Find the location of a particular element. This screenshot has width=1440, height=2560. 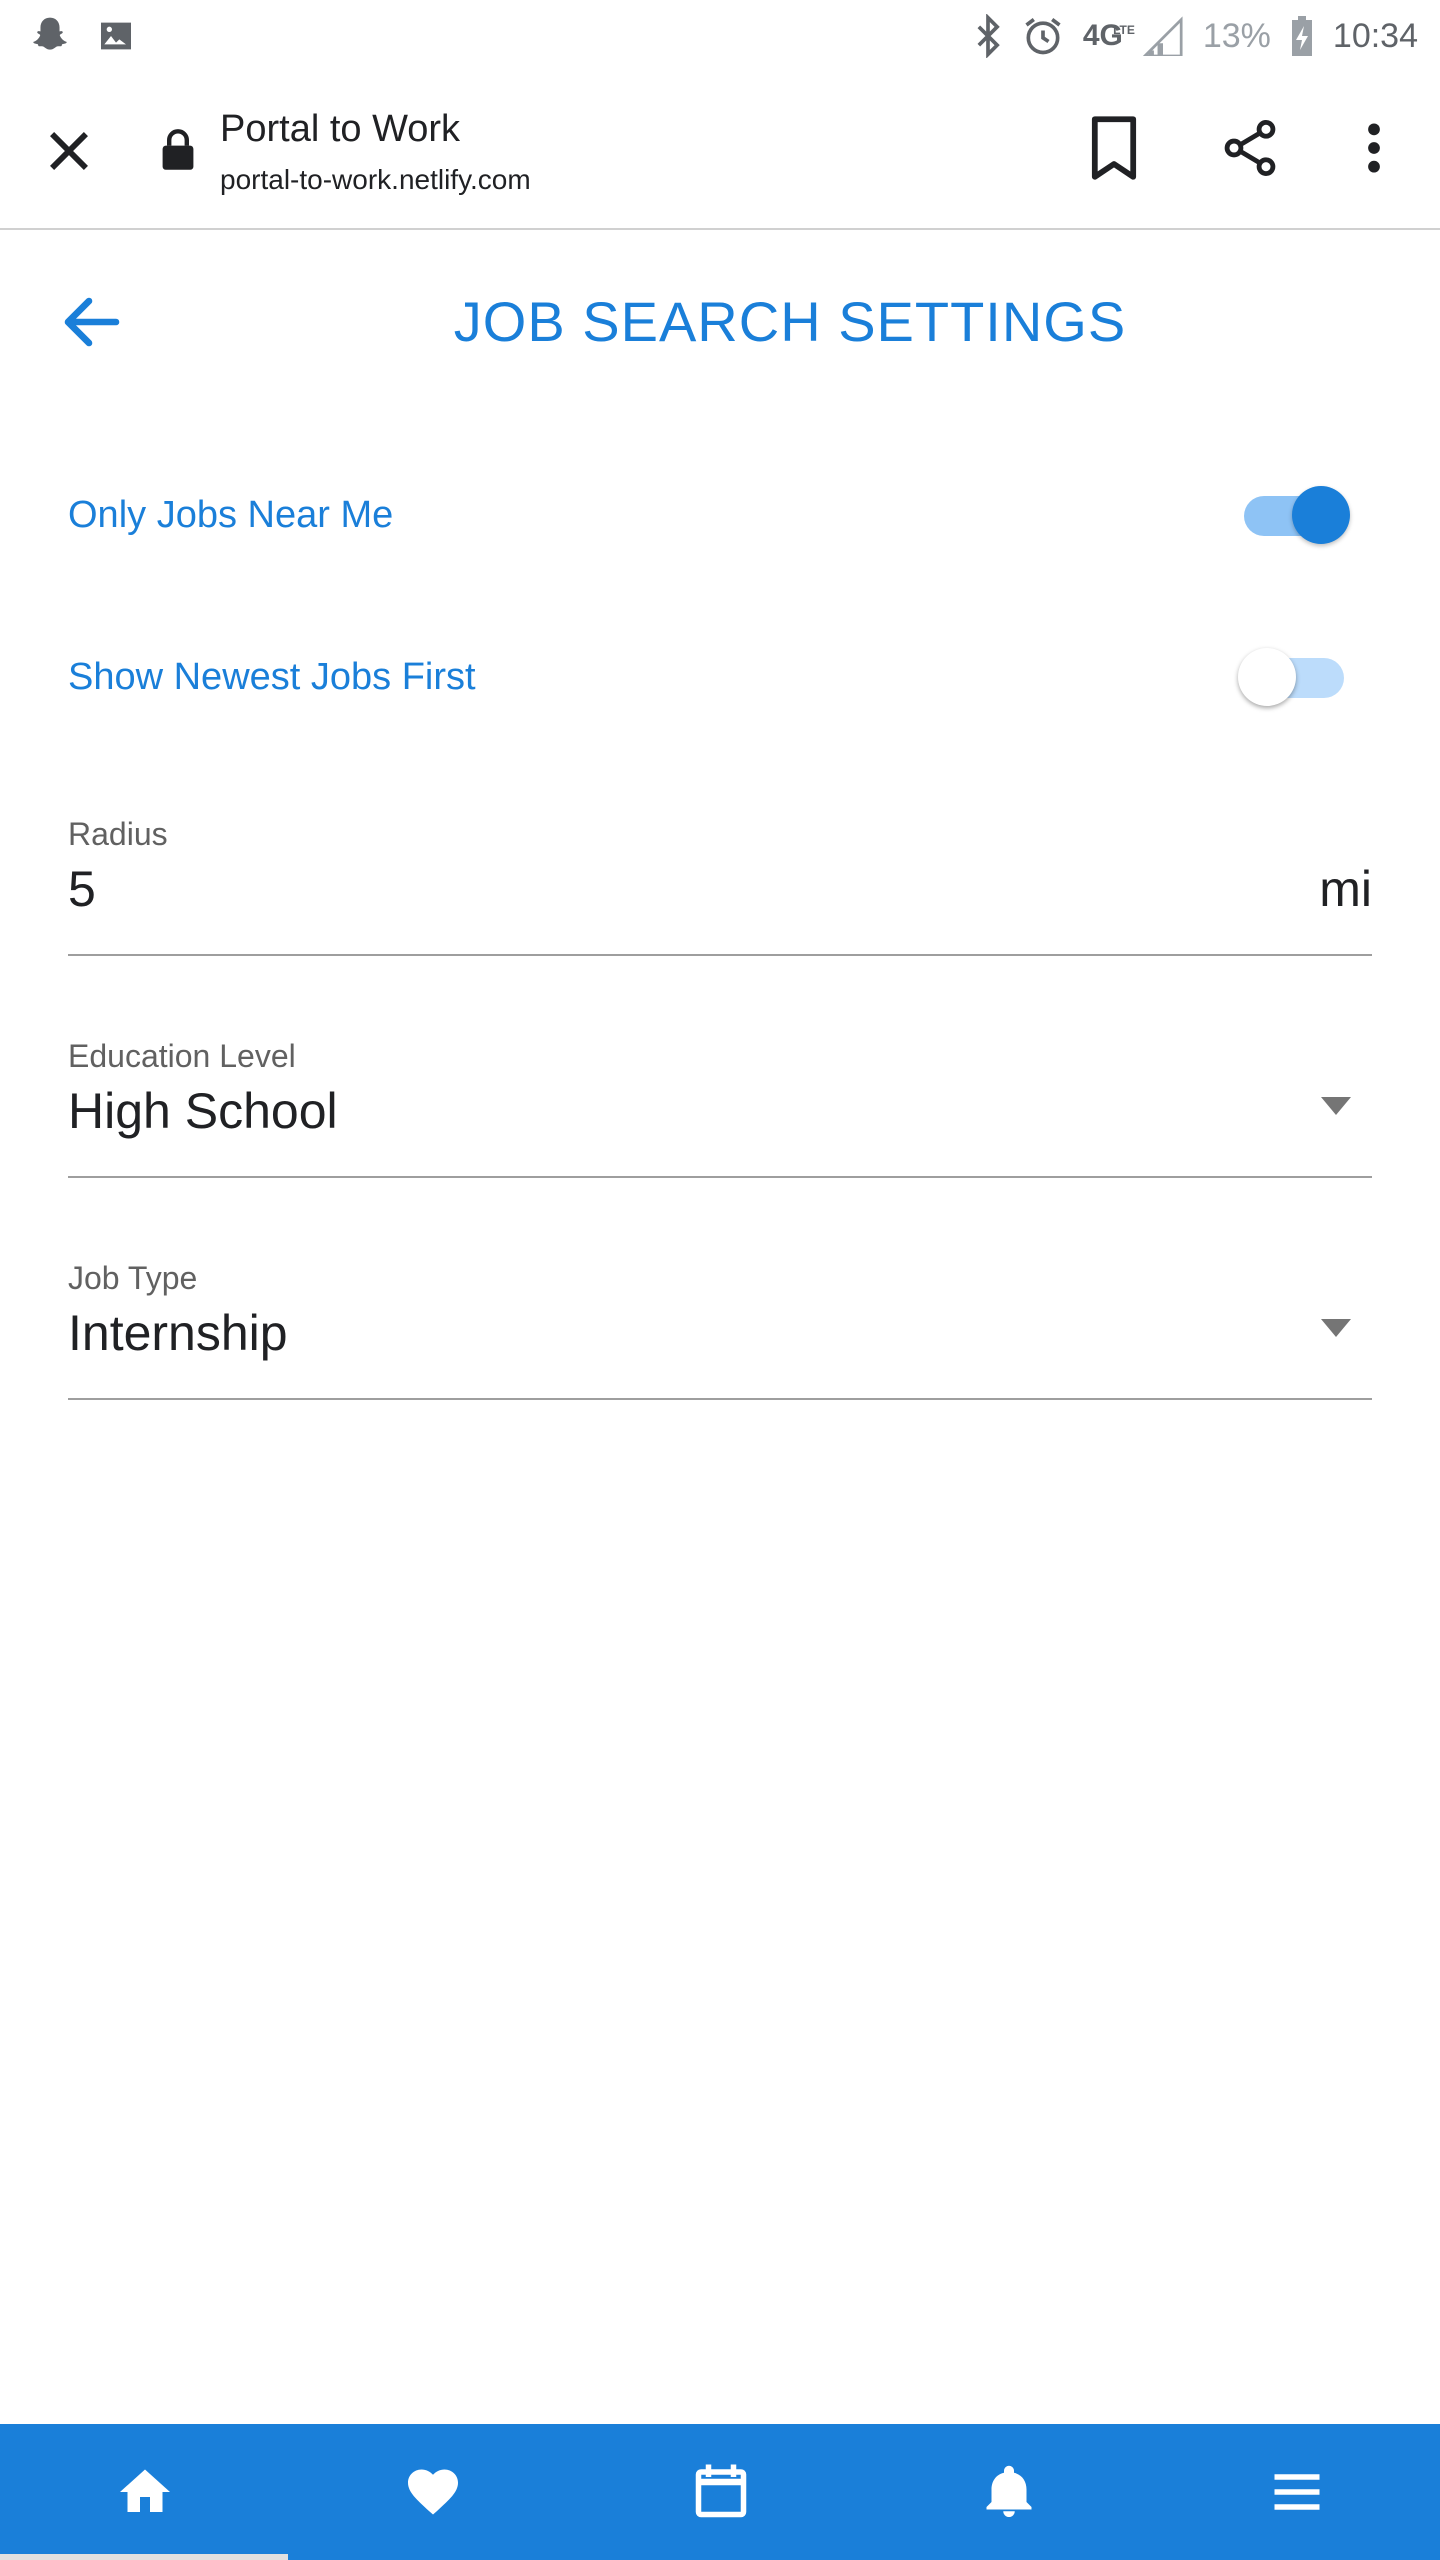

calendar-icon is located at coordinates (721, 2491).